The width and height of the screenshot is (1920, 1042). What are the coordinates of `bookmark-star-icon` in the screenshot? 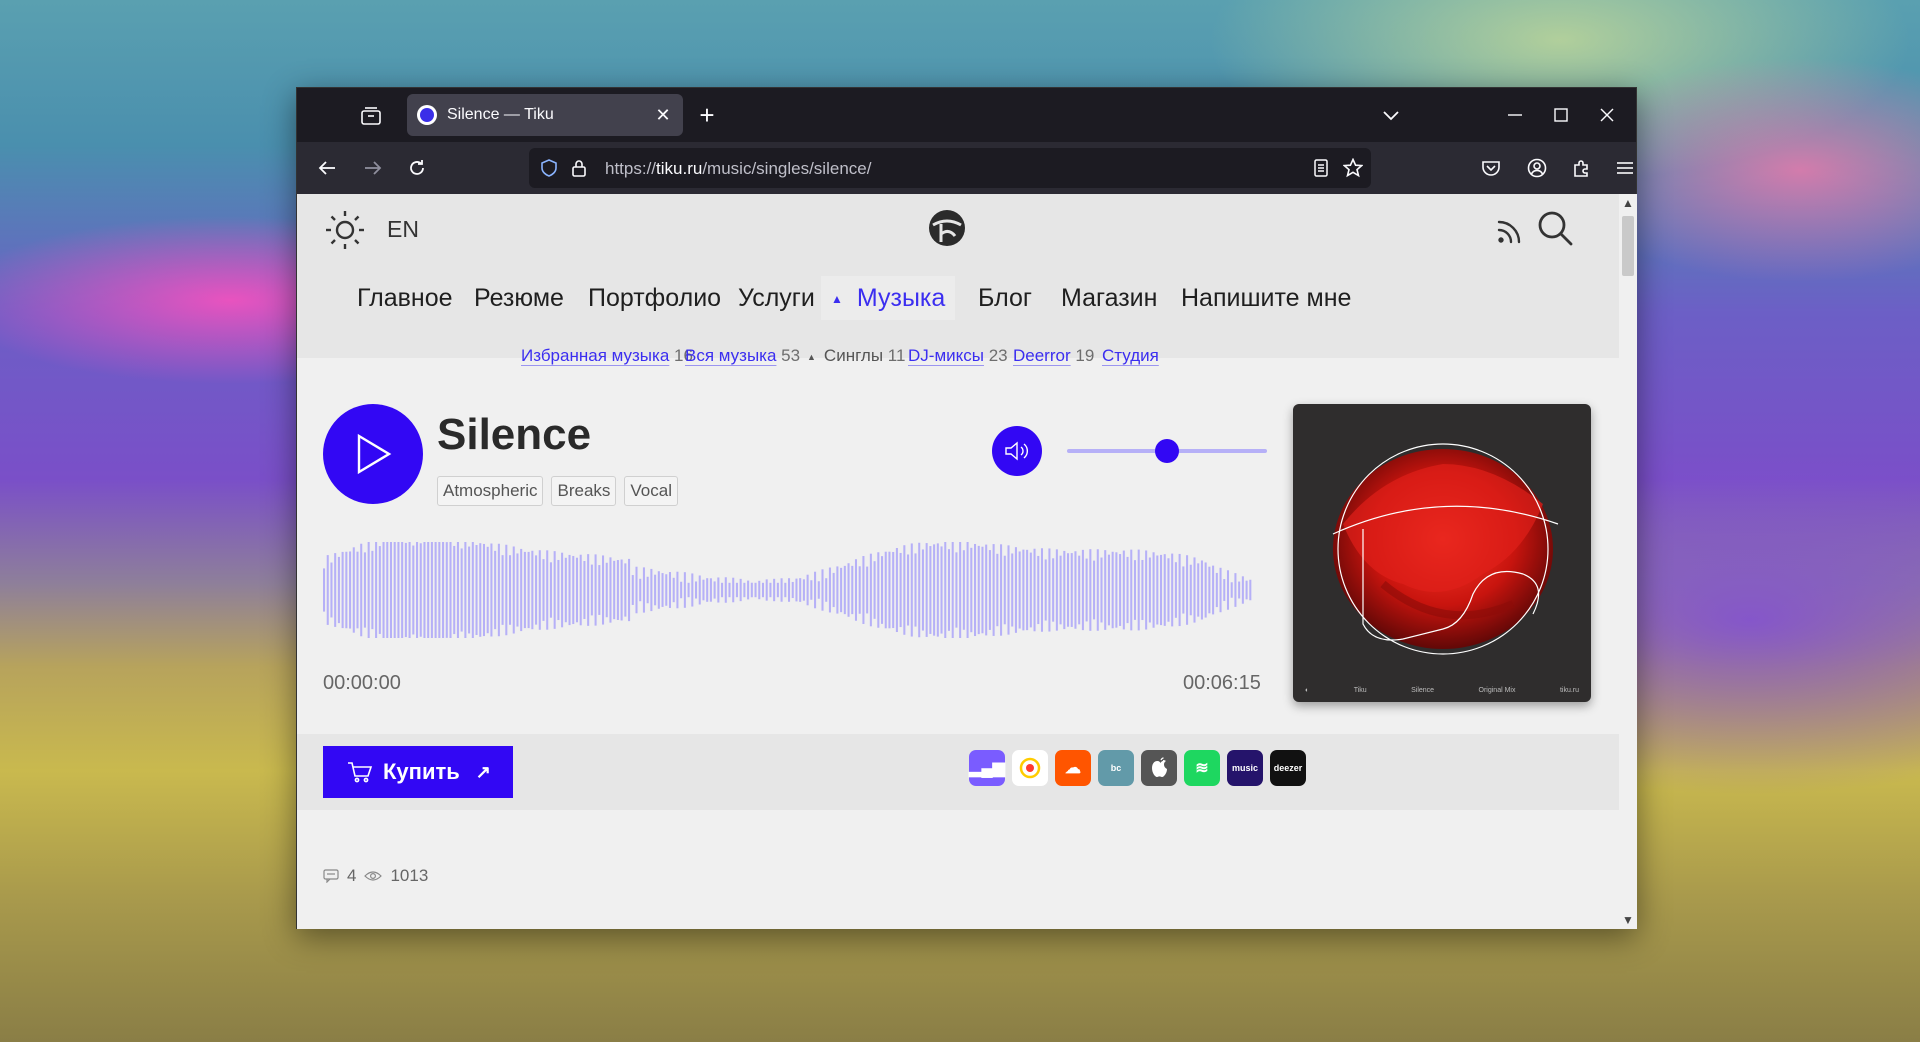 It's located at (1353, 168).